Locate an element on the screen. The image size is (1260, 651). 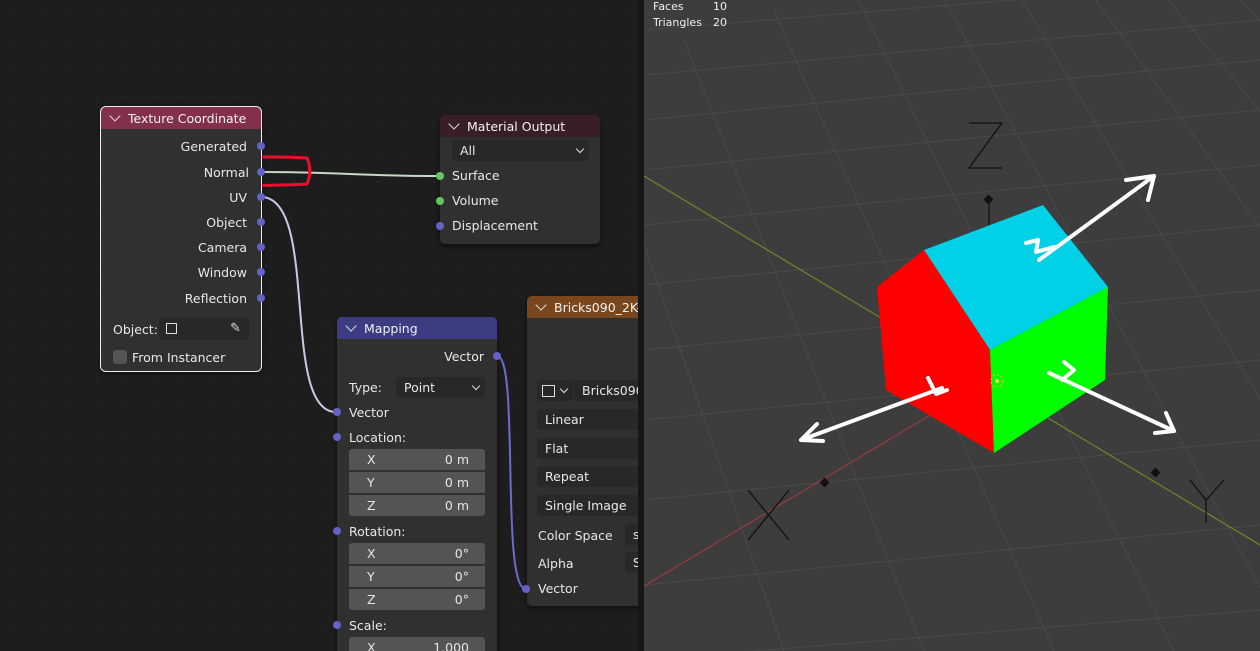
socket-object is located at coordinates (261, 222).